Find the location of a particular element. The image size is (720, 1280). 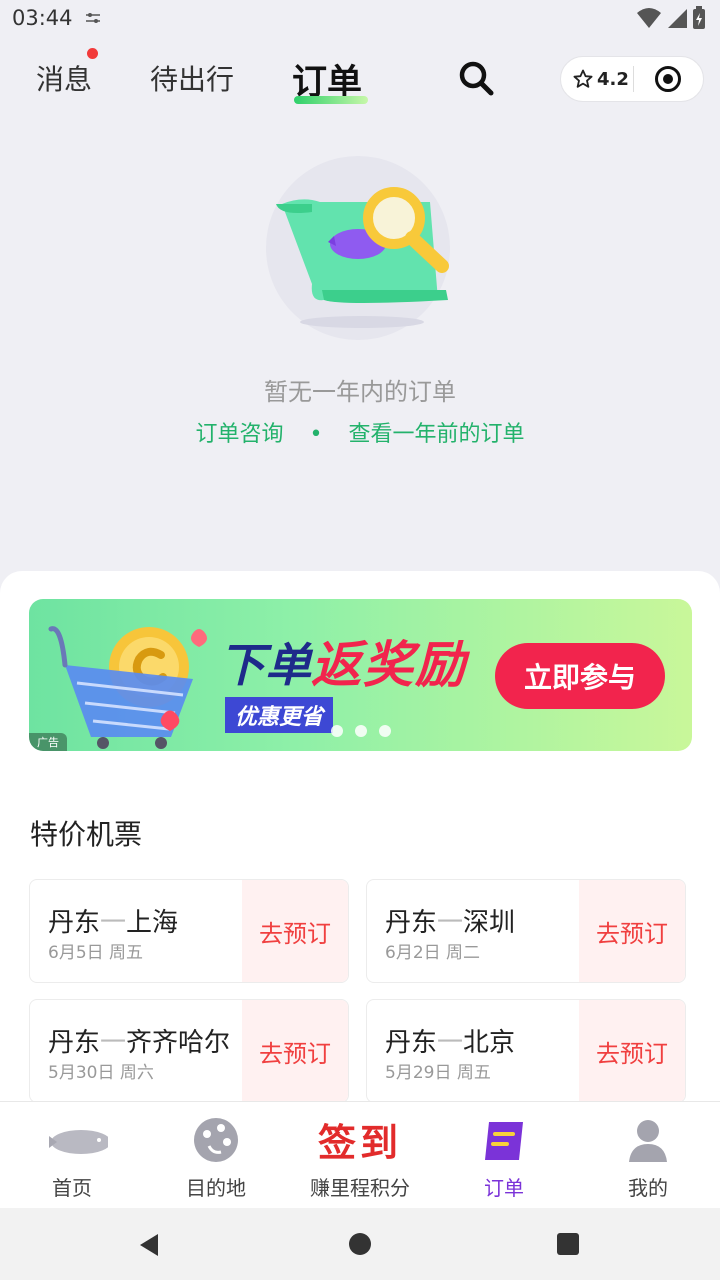

settings-sliders-icon is located at coordinates (92, 18).